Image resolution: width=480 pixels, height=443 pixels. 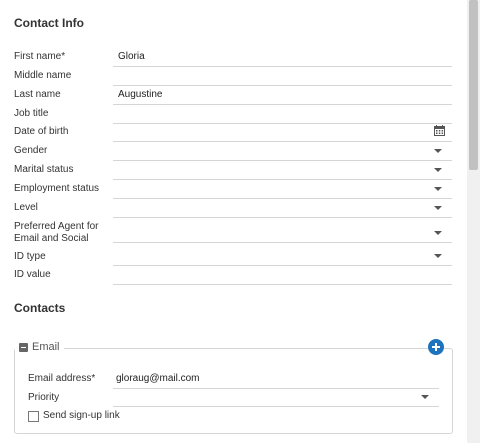 I want to click on priority-label: Priority, so click(x=44, y=397).